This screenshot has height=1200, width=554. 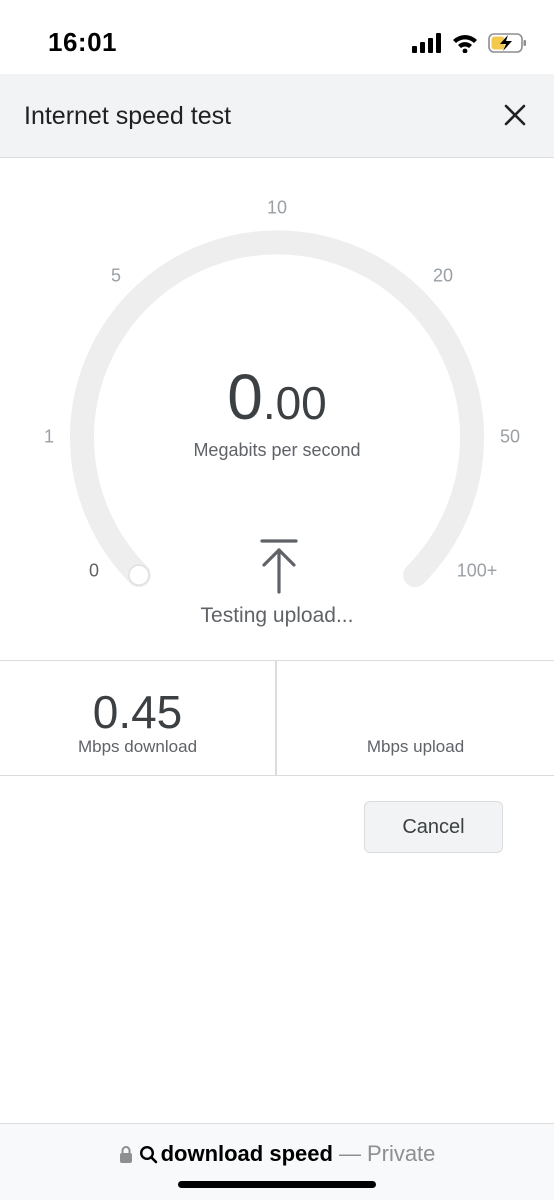 I want to click on cancel-button: Cancel, so click(x=433, y=827).